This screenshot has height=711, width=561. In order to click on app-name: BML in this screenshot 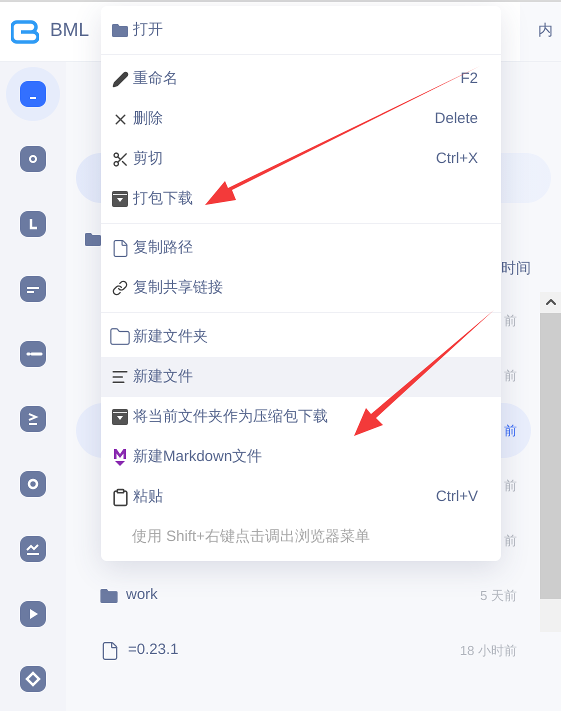, I will do `click(70, 31)`.